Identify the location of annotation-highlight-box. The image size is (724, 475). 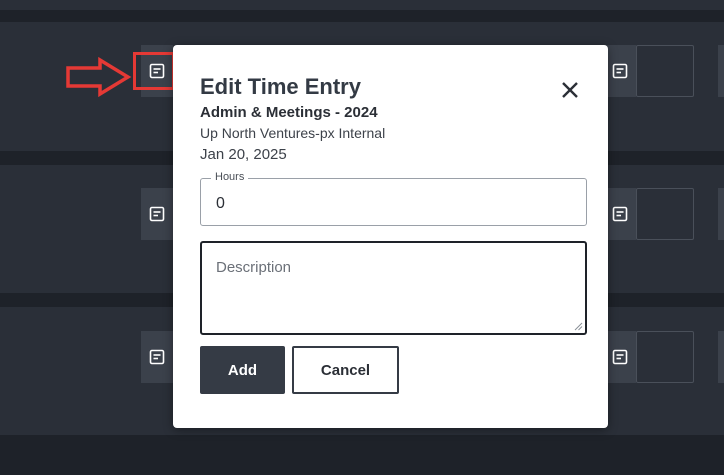
(154, 71).